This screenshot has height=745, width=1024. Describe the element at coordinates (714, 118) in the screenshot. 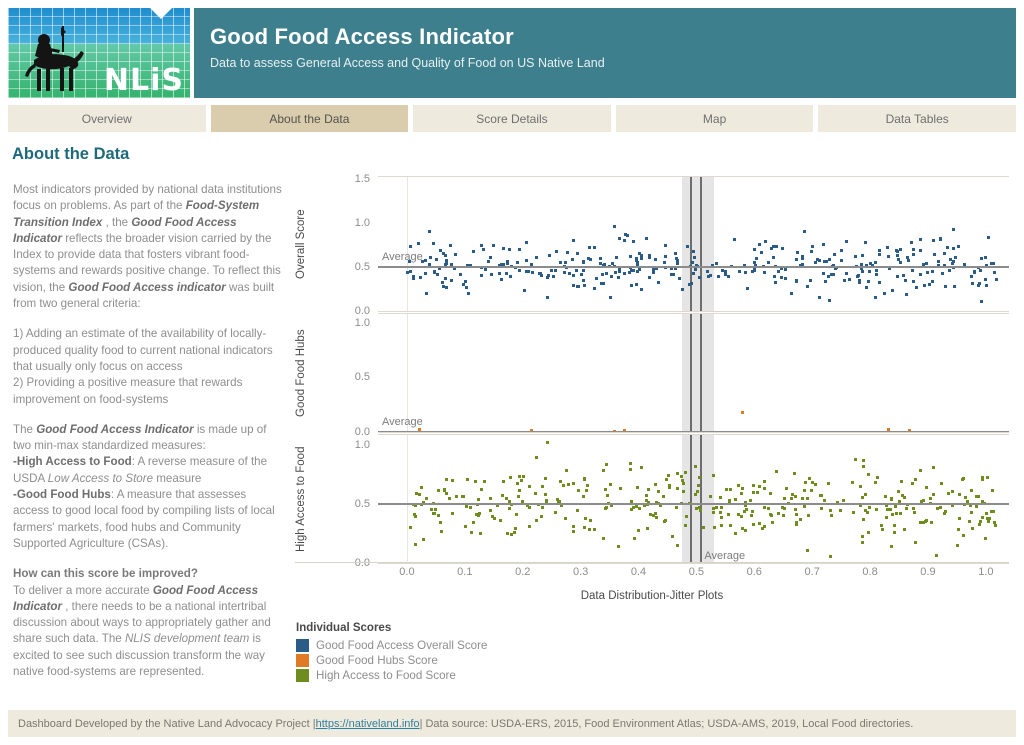

I see `tab-map: Map` at that location.